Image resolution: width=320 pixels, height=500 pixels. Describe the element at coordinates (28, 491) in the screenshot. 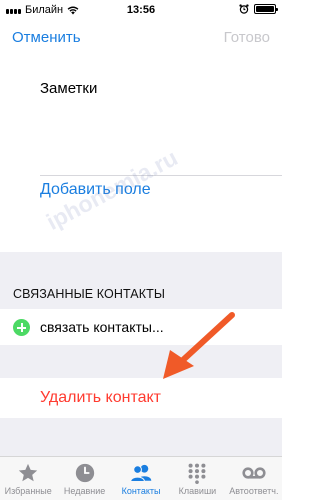

I see `tab-label: Избранные` at that location.